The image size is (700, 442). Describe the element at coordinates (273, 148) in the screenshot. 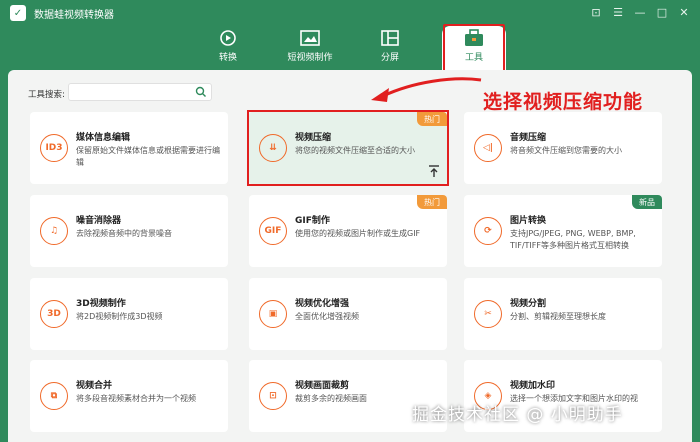

I see `compress-icon: ⇊` at that location.